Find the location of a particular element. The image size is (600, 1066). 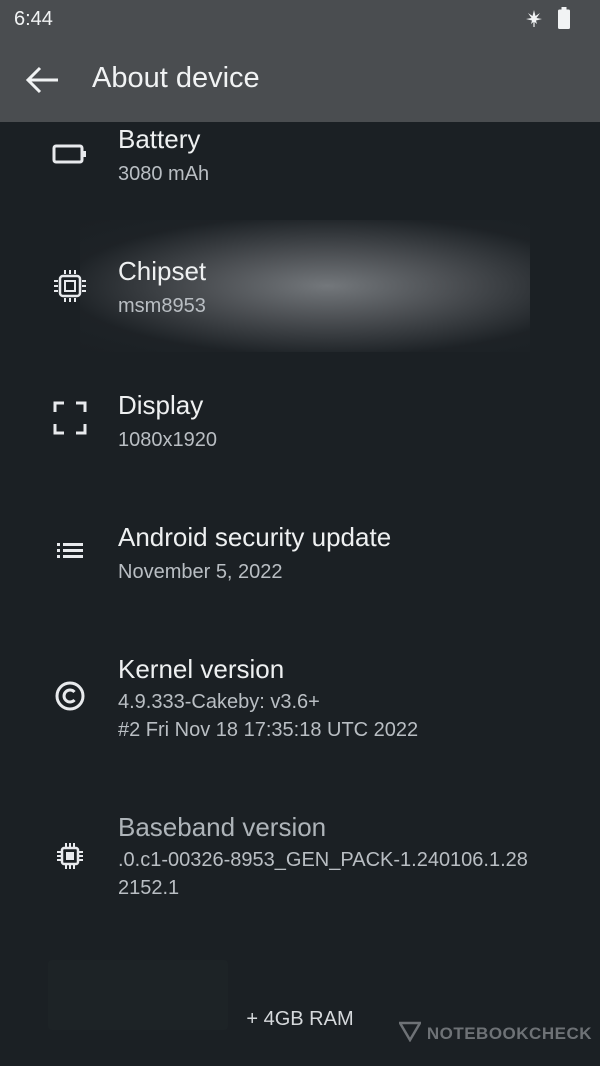

watermark: NOTEBOOKCHECK is located at coordinates (494, 1033).